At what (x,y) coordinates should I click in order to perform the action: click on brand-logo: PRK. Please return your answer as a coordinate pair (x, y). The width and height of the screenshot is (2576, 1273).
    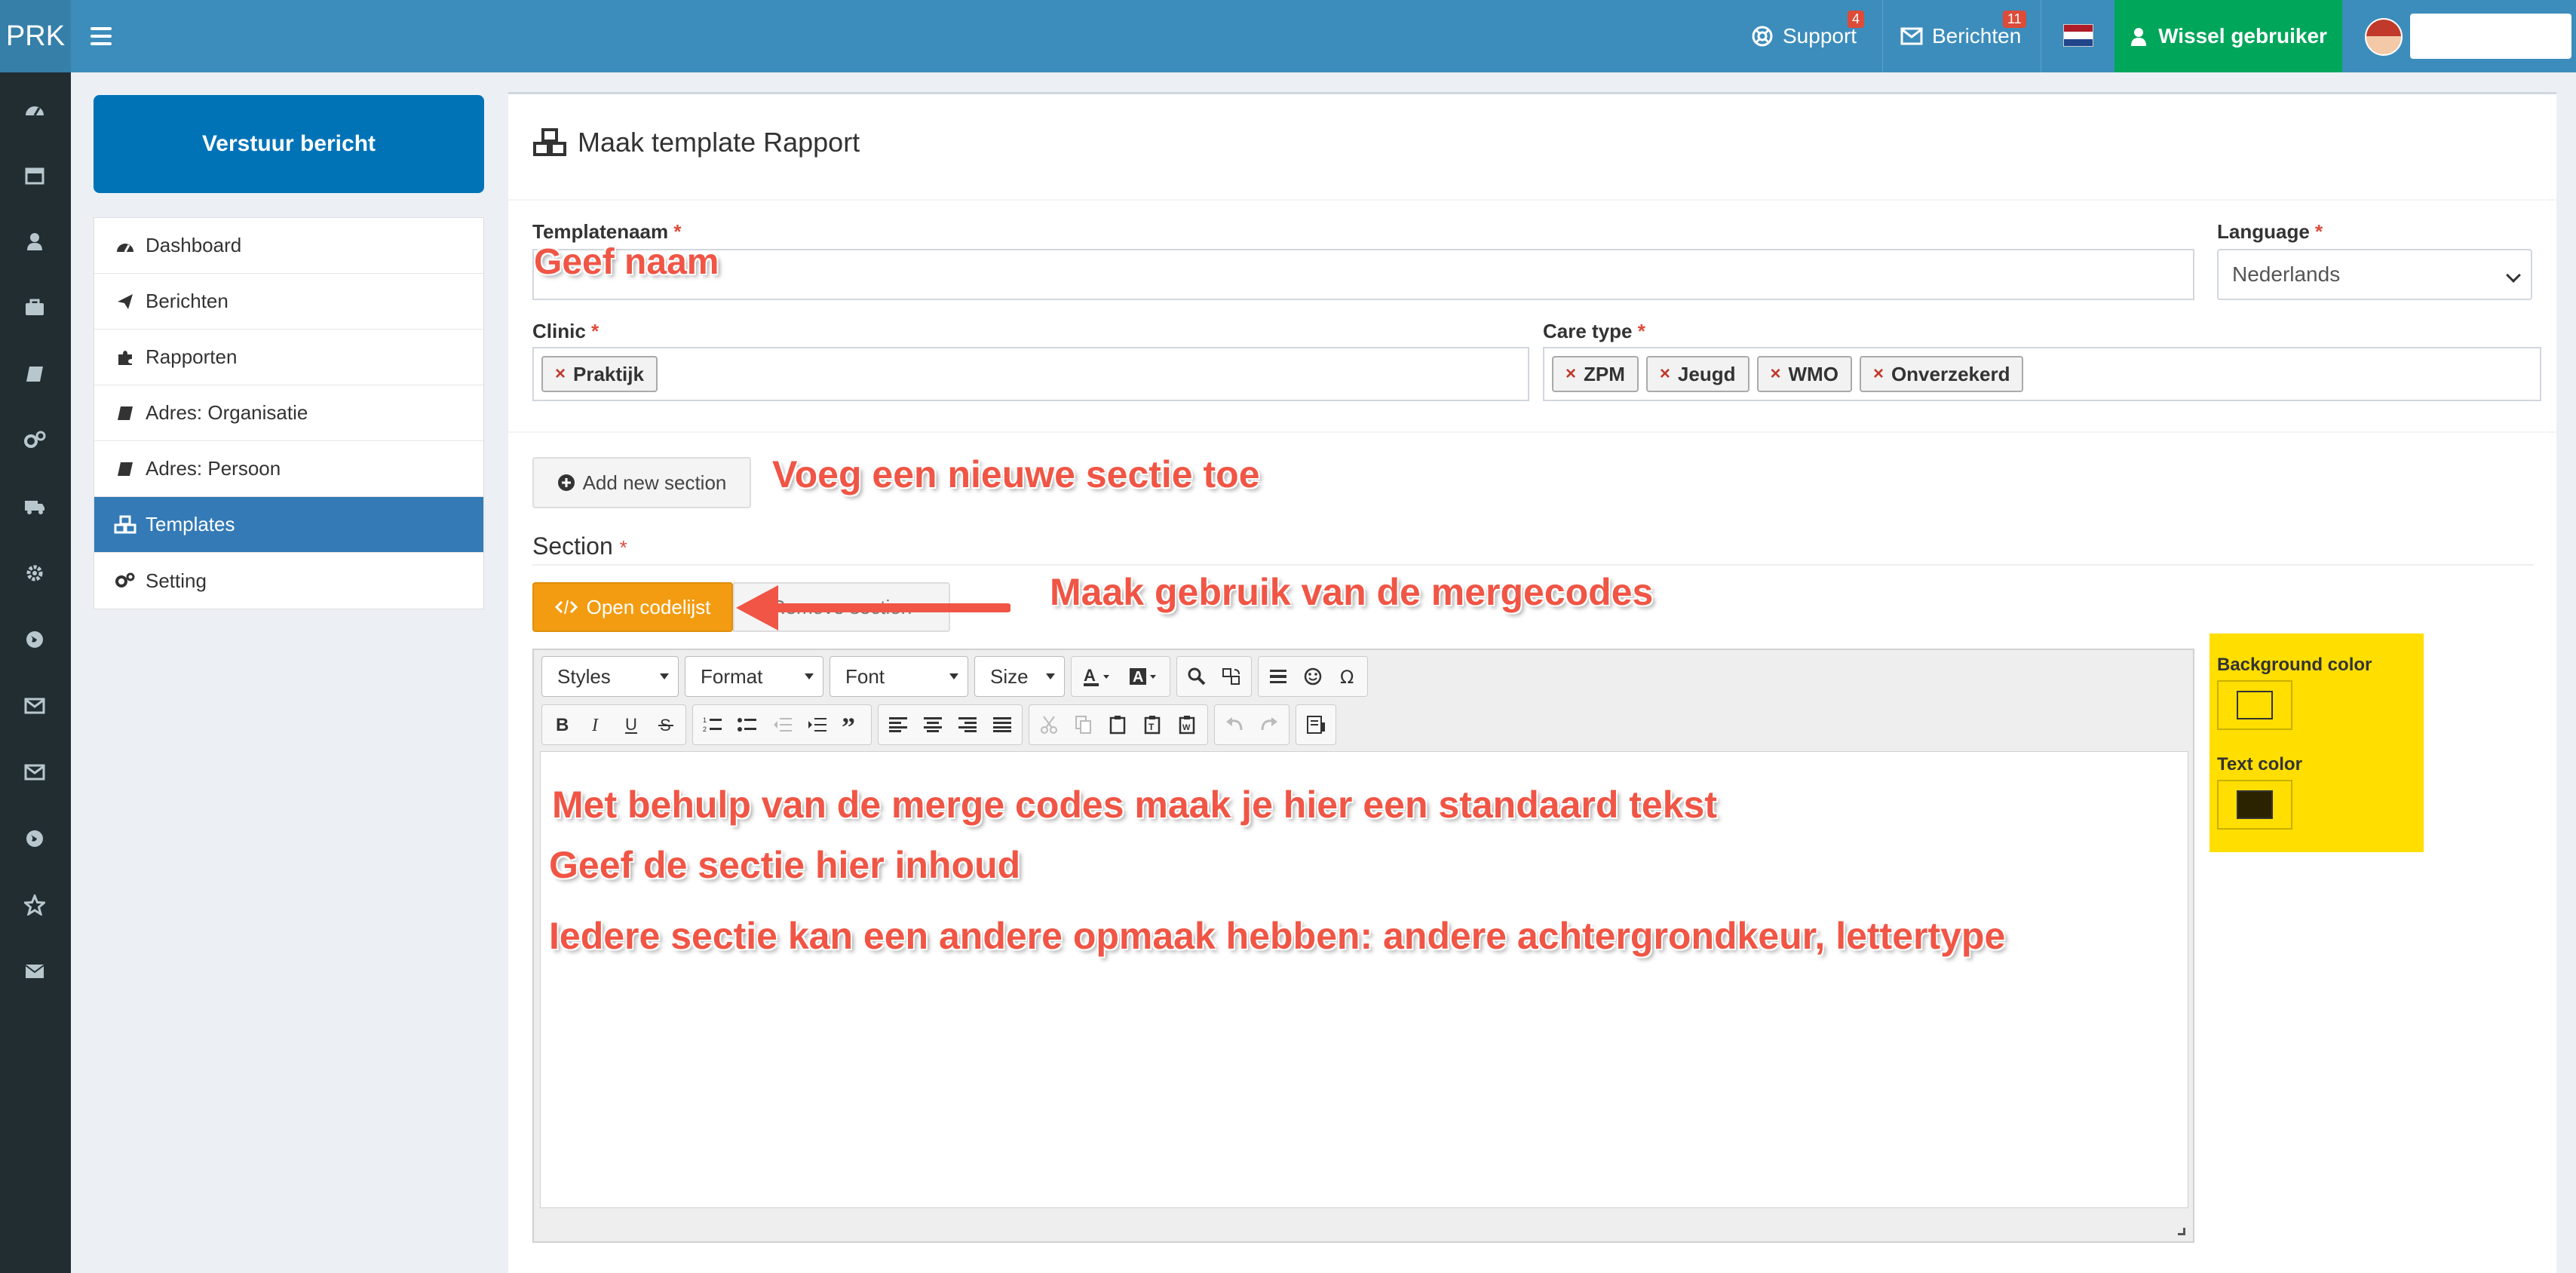
    Looking at the image, I should click on (35, 36).